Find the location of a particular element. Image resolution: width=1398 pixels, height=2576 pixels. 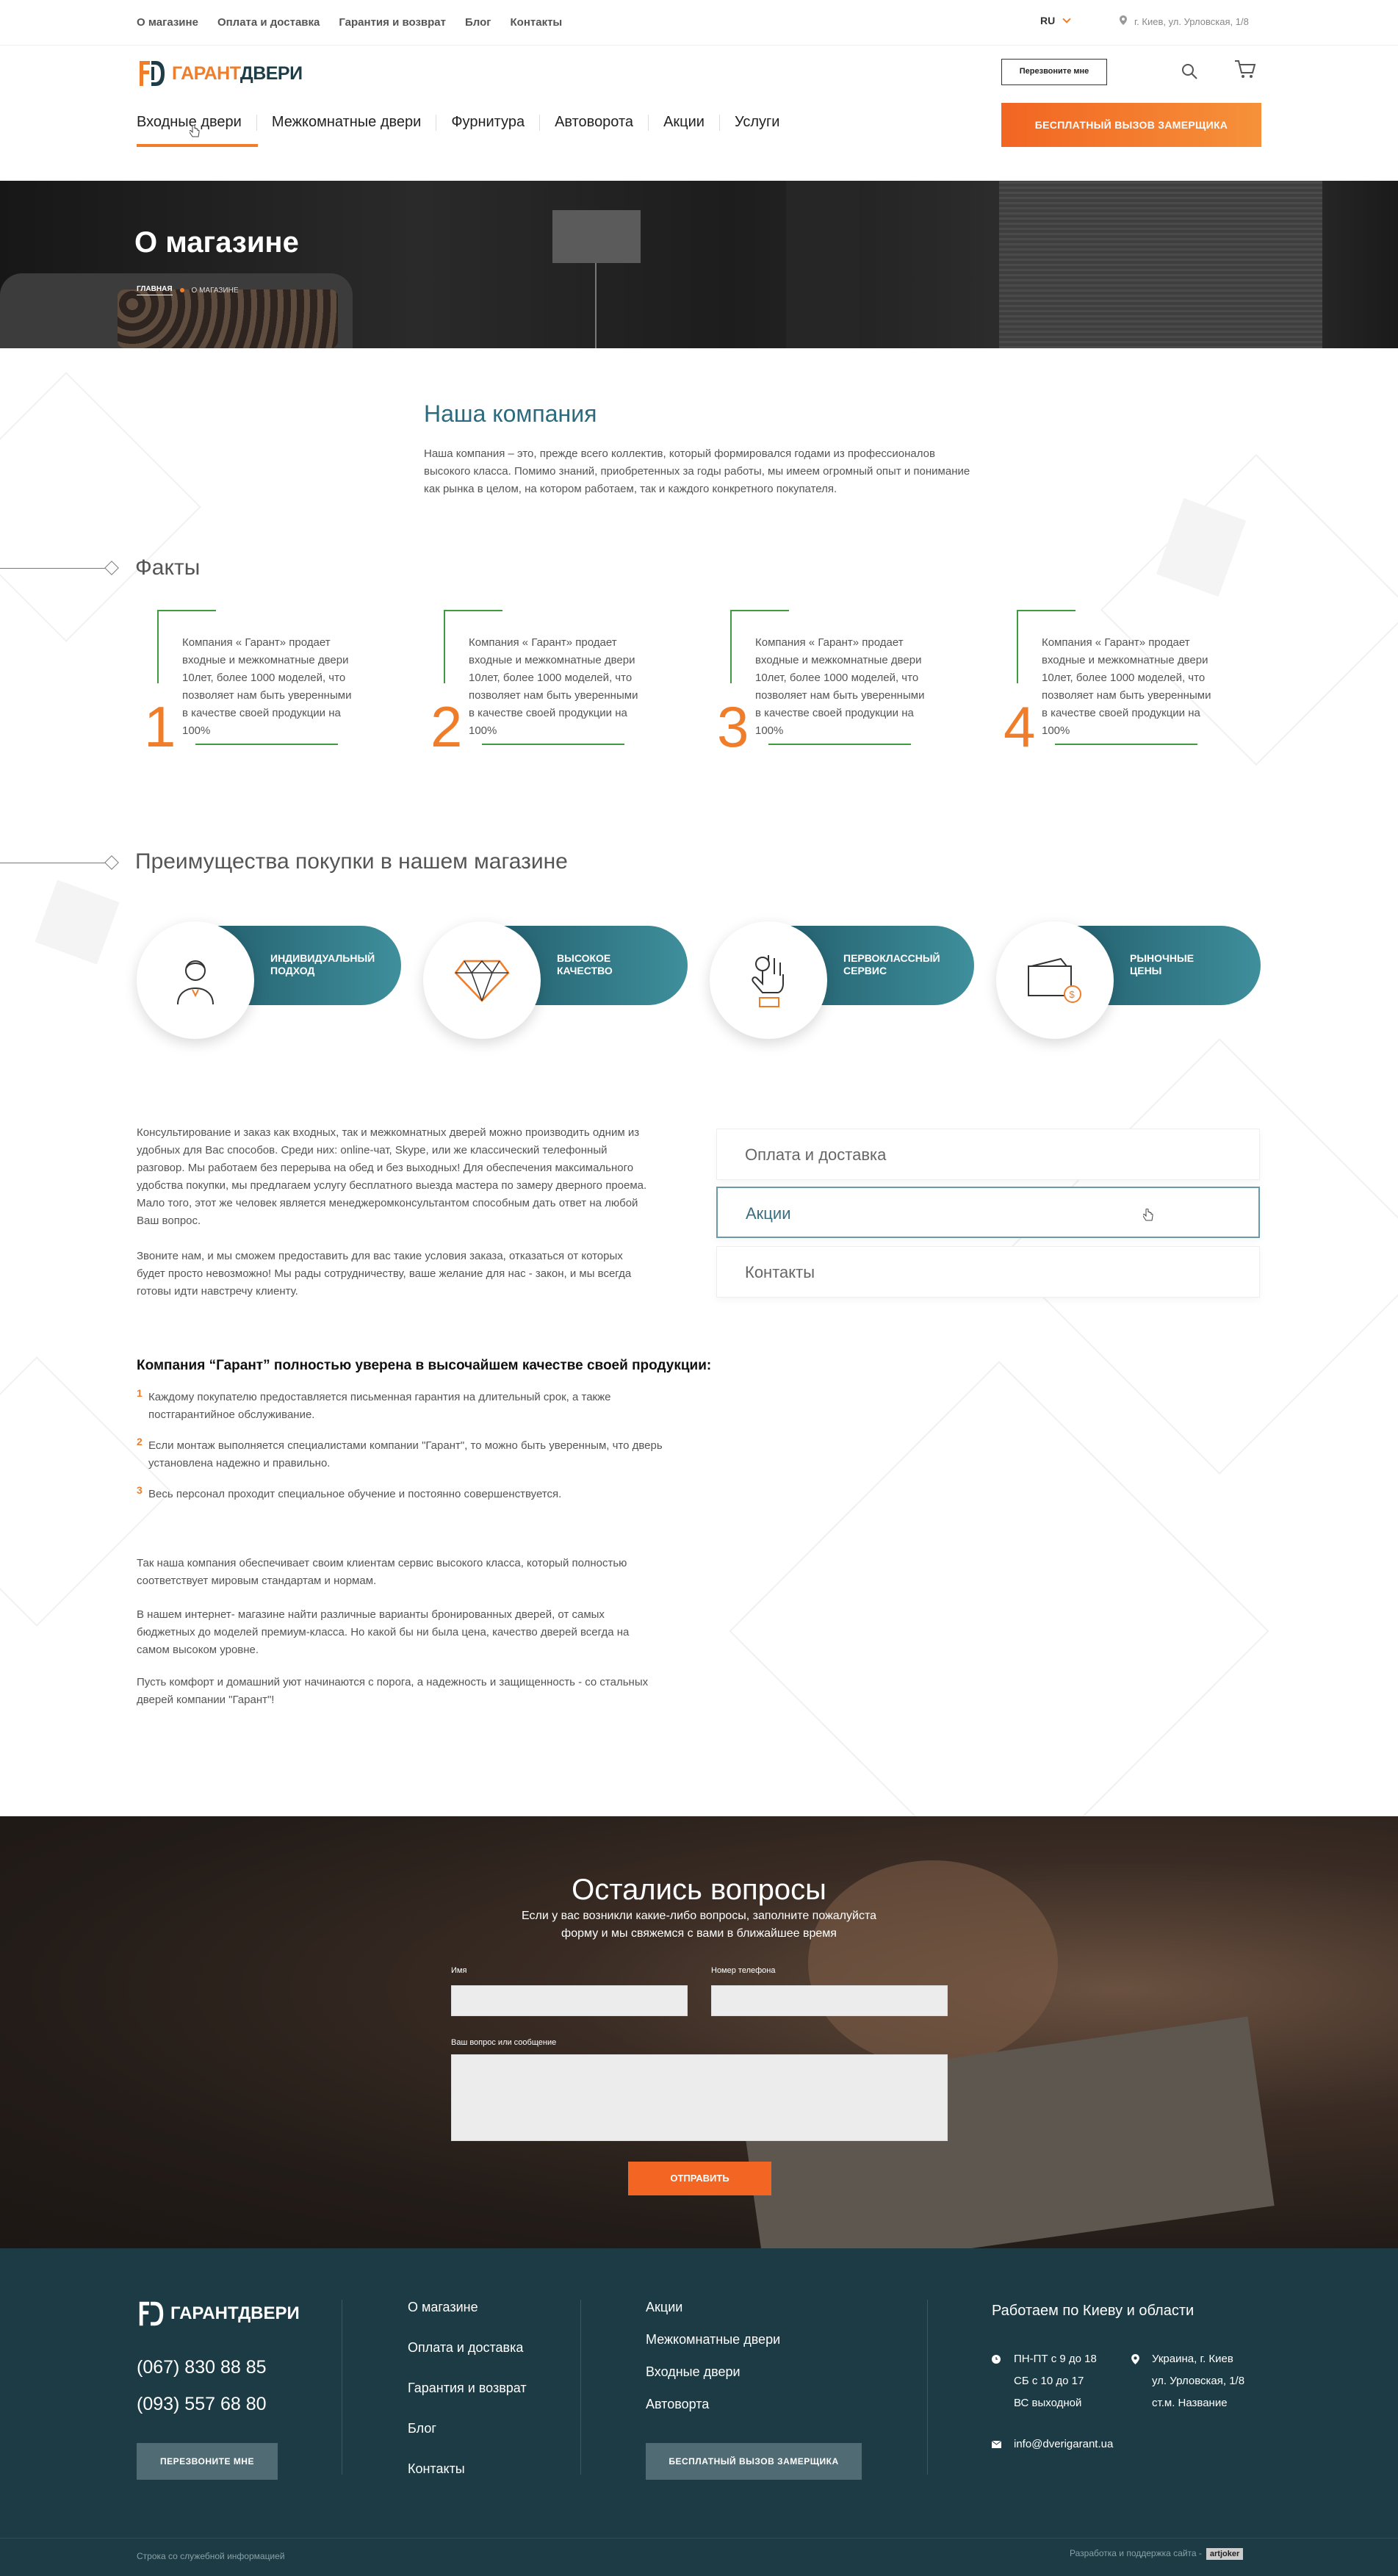

breadcrumb-home: ГЛАВНАЯ is located at coordinates (155, 290).